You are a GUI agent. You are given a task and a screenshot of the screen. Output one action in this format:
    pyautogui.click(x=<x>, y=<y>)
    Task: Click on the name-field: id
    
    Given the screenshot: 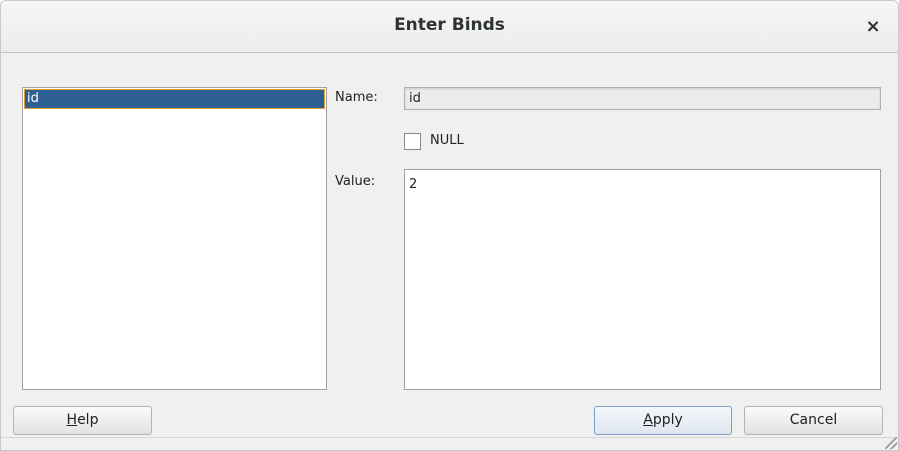 What is the action you would take?
    pyautogui.click(x=642, y=98)
    